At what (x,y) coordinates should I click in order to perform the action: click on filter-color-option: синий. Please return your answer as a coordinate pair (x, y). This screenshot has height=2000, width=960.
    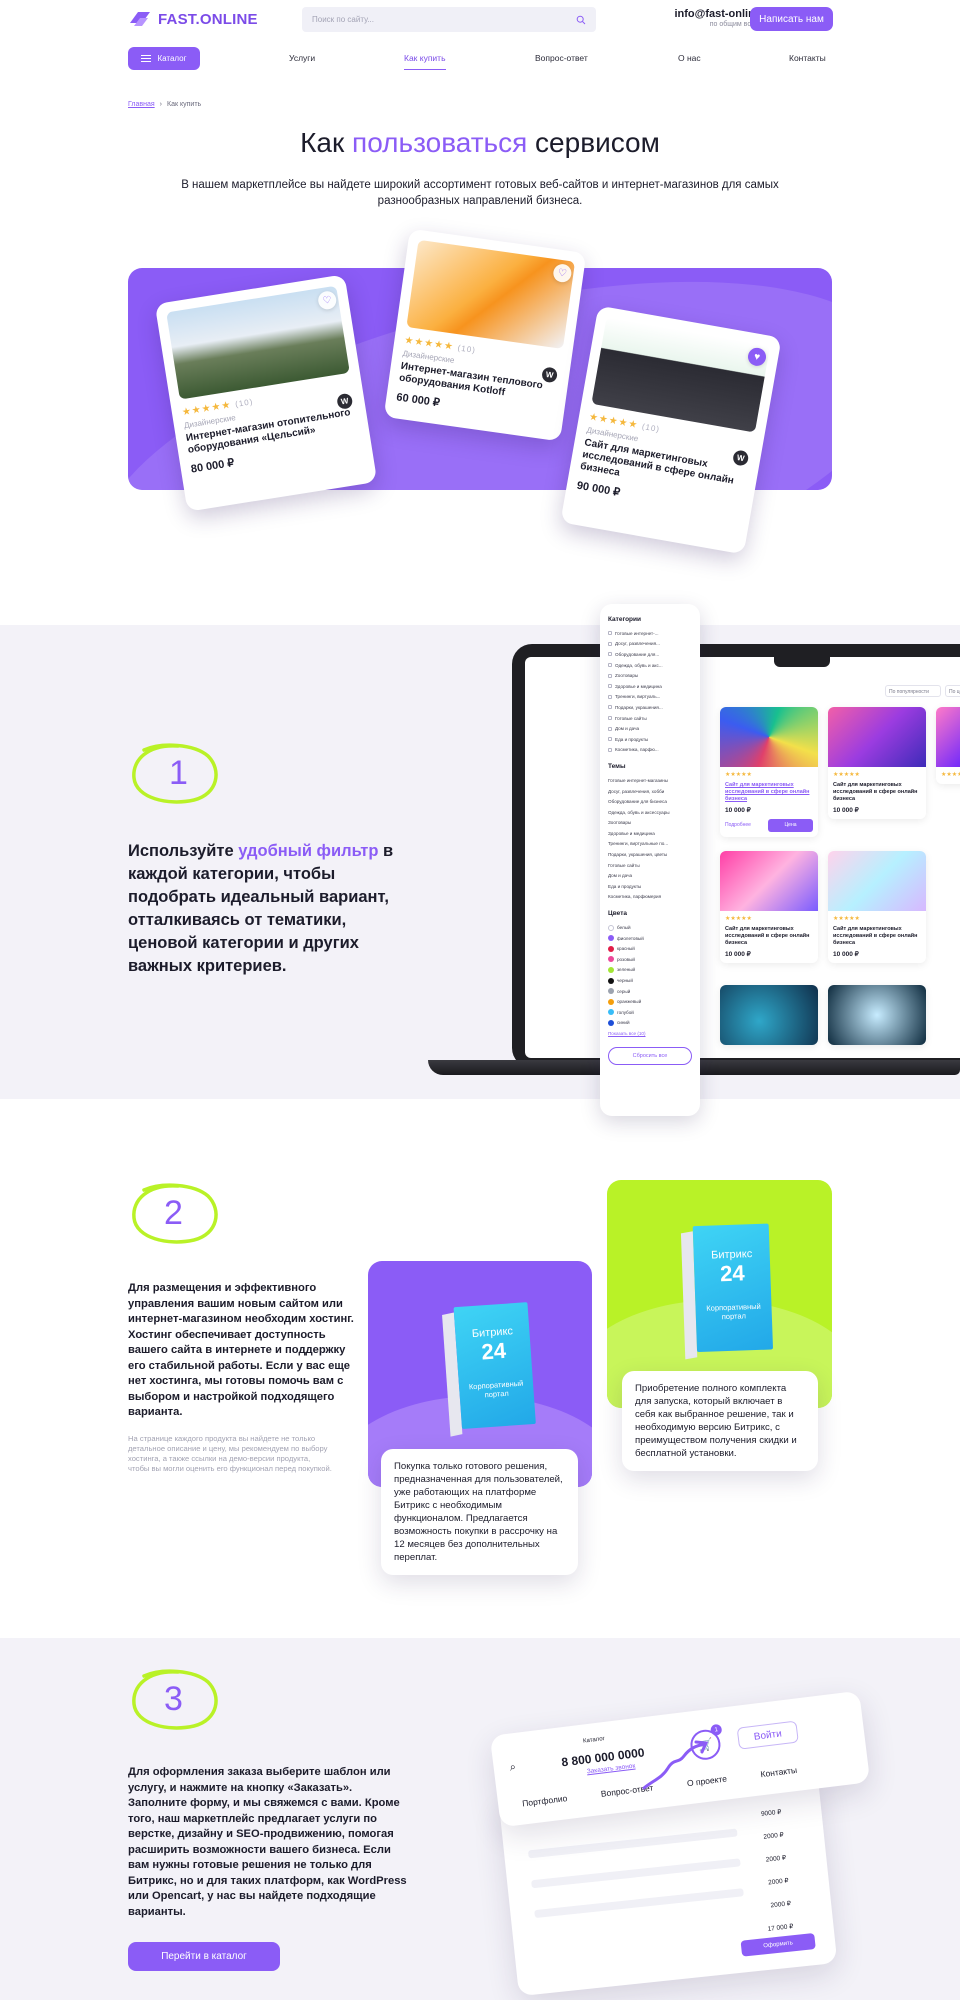
    Looking at the image, I should click on (650, 1023).